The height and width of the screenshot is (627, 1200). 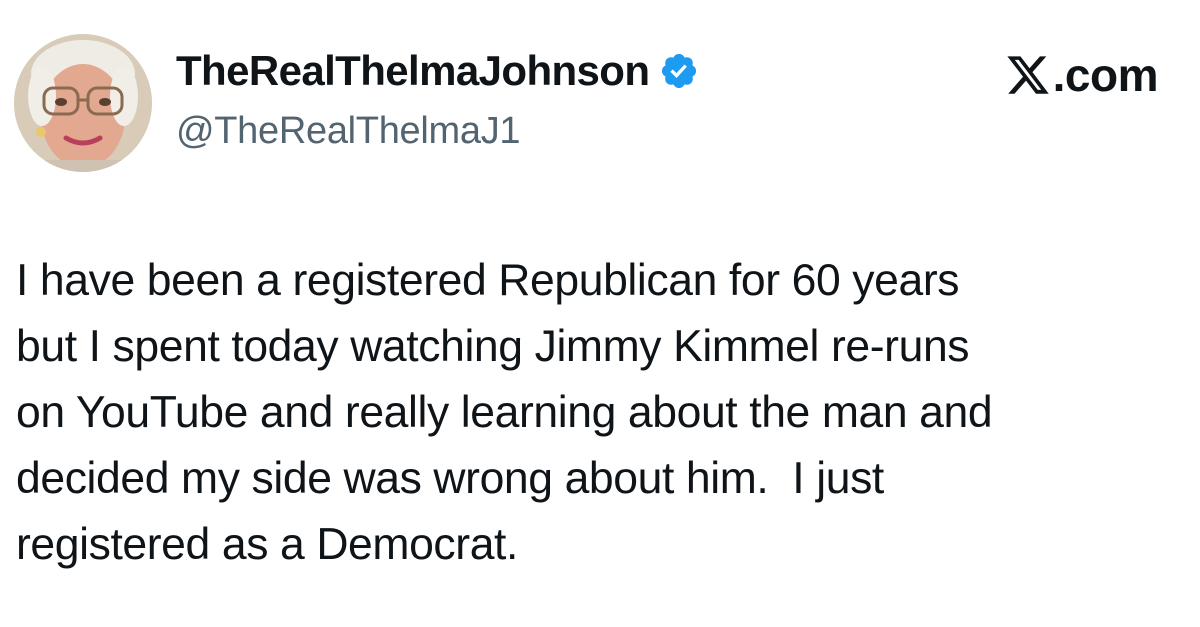 I want to click on profile-photo, so click(x=83, y=103).